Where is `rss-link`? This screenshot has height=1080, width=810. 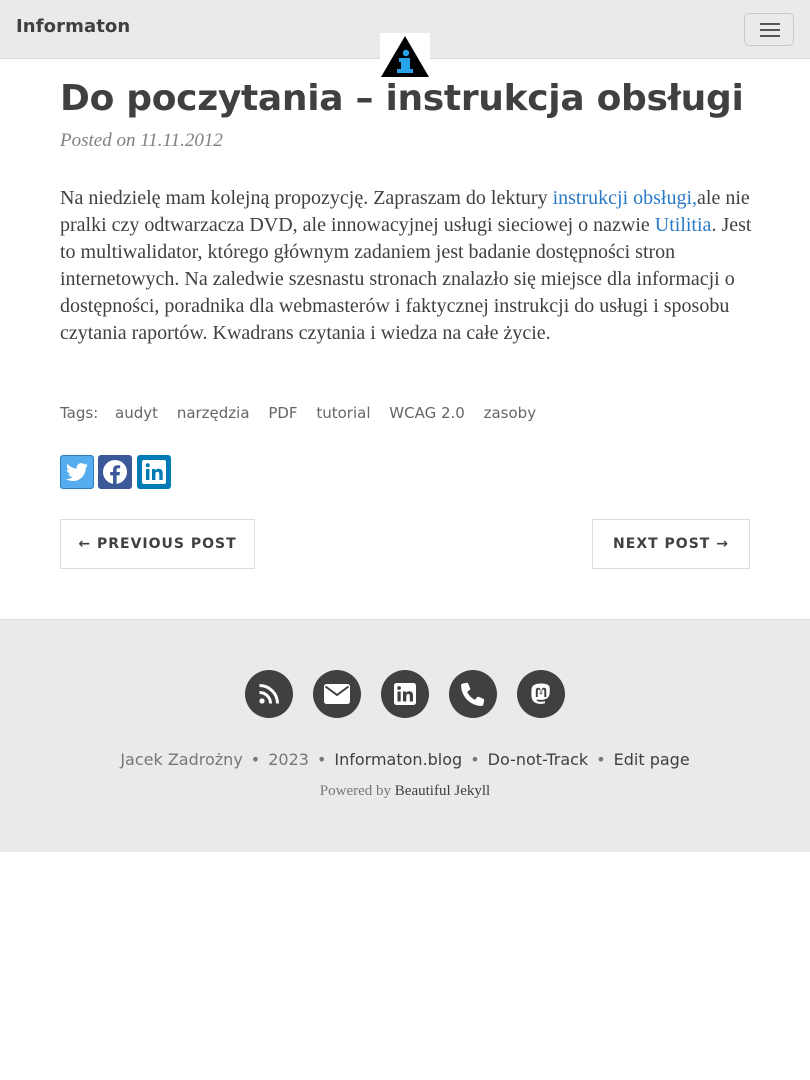
rss-link is located at coordinates (269, 694).